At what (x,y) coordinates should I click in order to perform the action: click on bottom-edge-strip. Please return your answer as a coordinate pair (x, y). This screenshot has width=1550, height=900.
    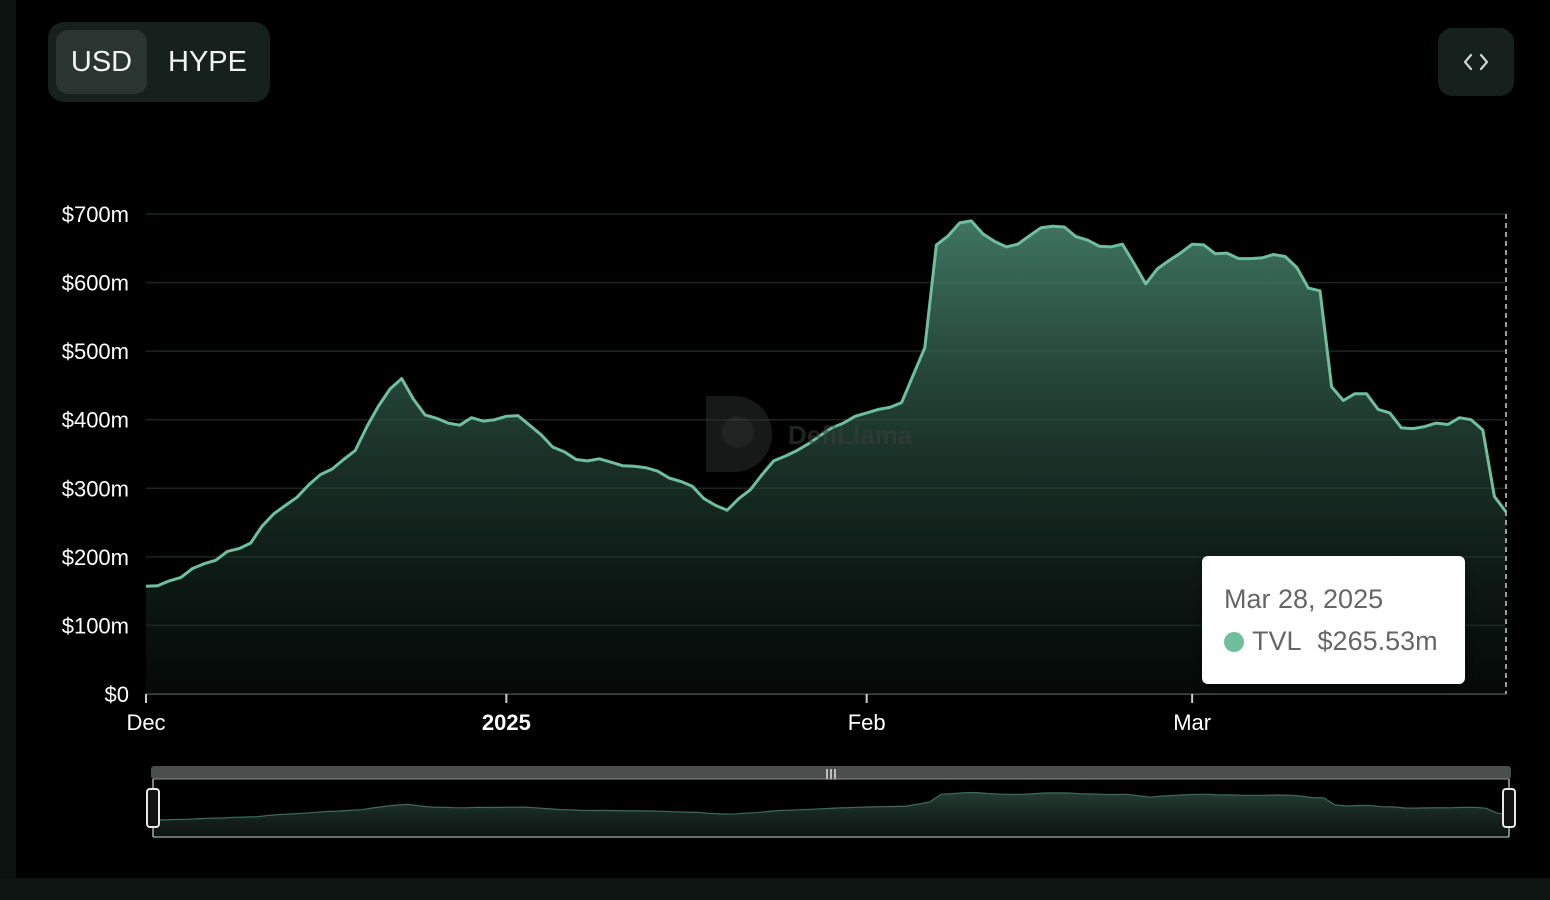
    Looking at the image, I should click on (775, 889).